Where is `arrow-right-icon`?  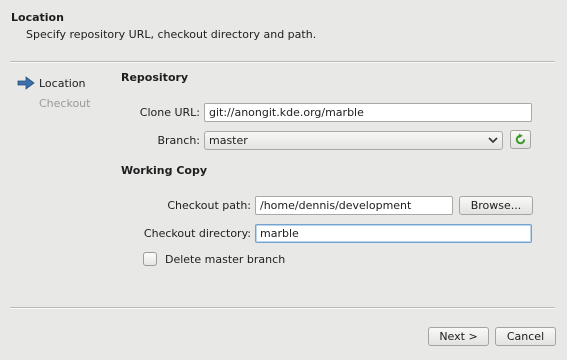
arrow-right-icon is located at coordinates (26, 83).